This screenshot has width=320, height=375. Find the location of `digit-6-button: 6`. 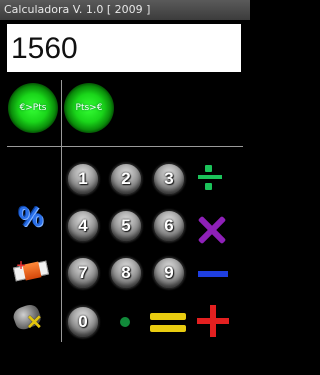

digit-6-button: 6 is located at coordinates (169, 226).